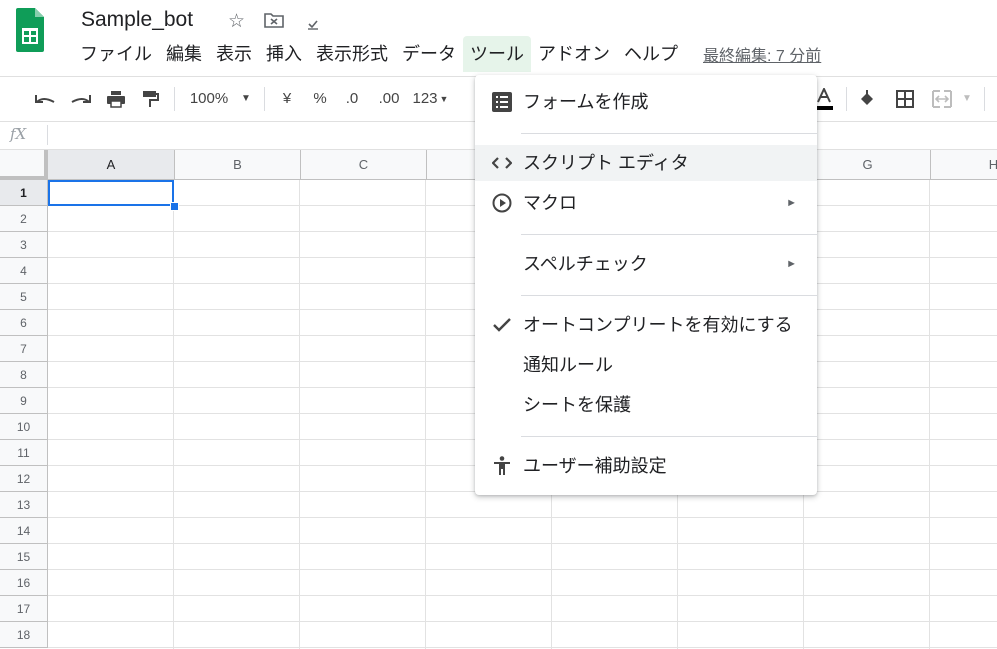 The image size is (997, 649). Describe the element at coordinates (964, 165) in the screenshot. I see `column-header: H` at that location.